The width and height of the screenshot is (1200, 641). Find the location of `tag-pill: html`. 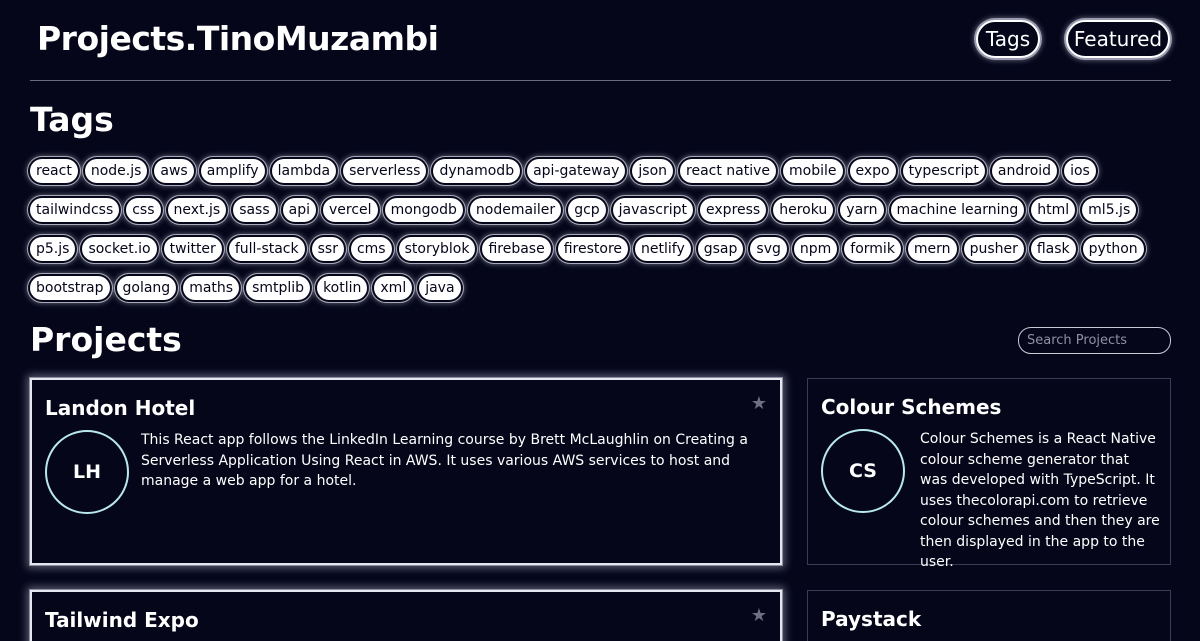

tag-pill: html is located at coordinates (1053, 210).